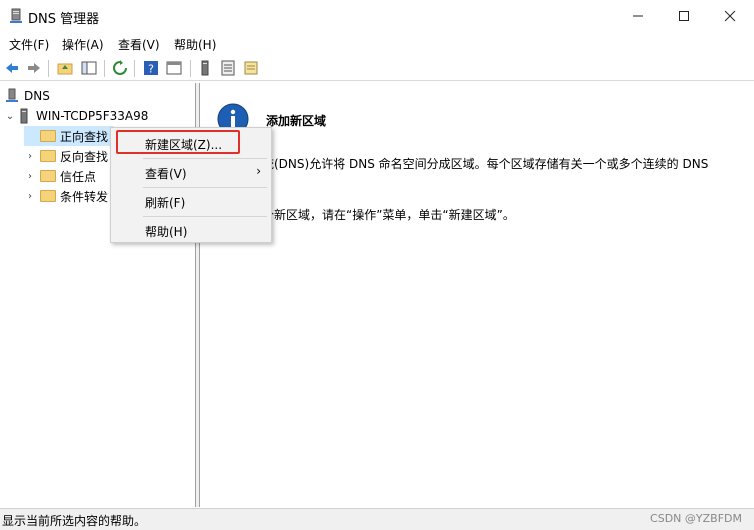 This screenshot has height=530, width=754. What do you see at coordinates (388, 215) in the screenshot?
I see `info-instruction: 个新区域，请在“操作”菜单，单击“新建区域”。` at bounding box center [388, 215].